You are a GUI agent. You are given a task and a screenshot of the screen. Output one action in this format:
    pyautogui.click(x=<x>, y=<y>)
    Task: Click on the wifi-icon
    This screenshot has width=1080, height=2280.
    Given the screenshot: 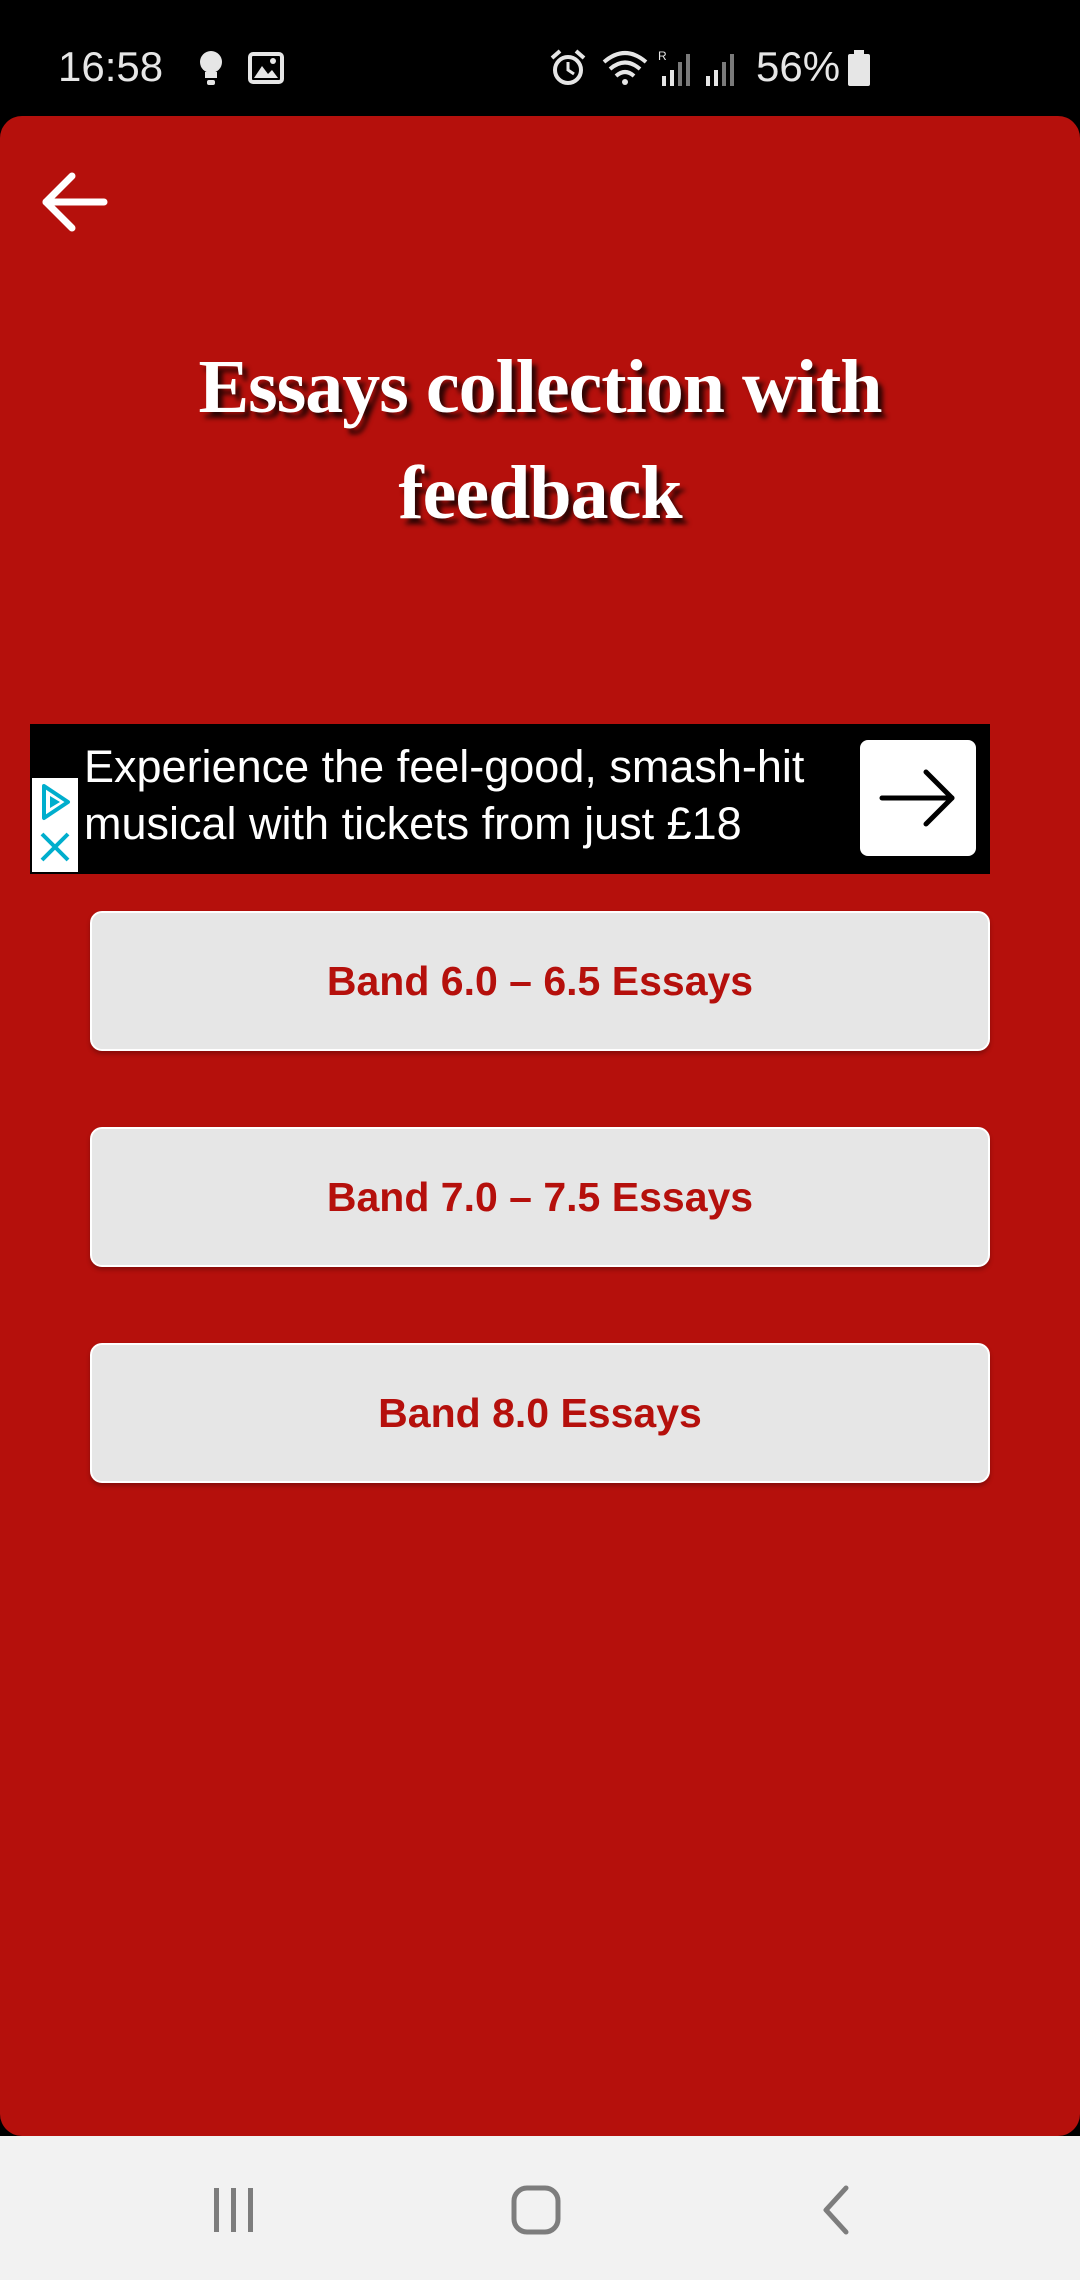 What is the action you would take?
    pyautogui.click(x=625, y=68)
    